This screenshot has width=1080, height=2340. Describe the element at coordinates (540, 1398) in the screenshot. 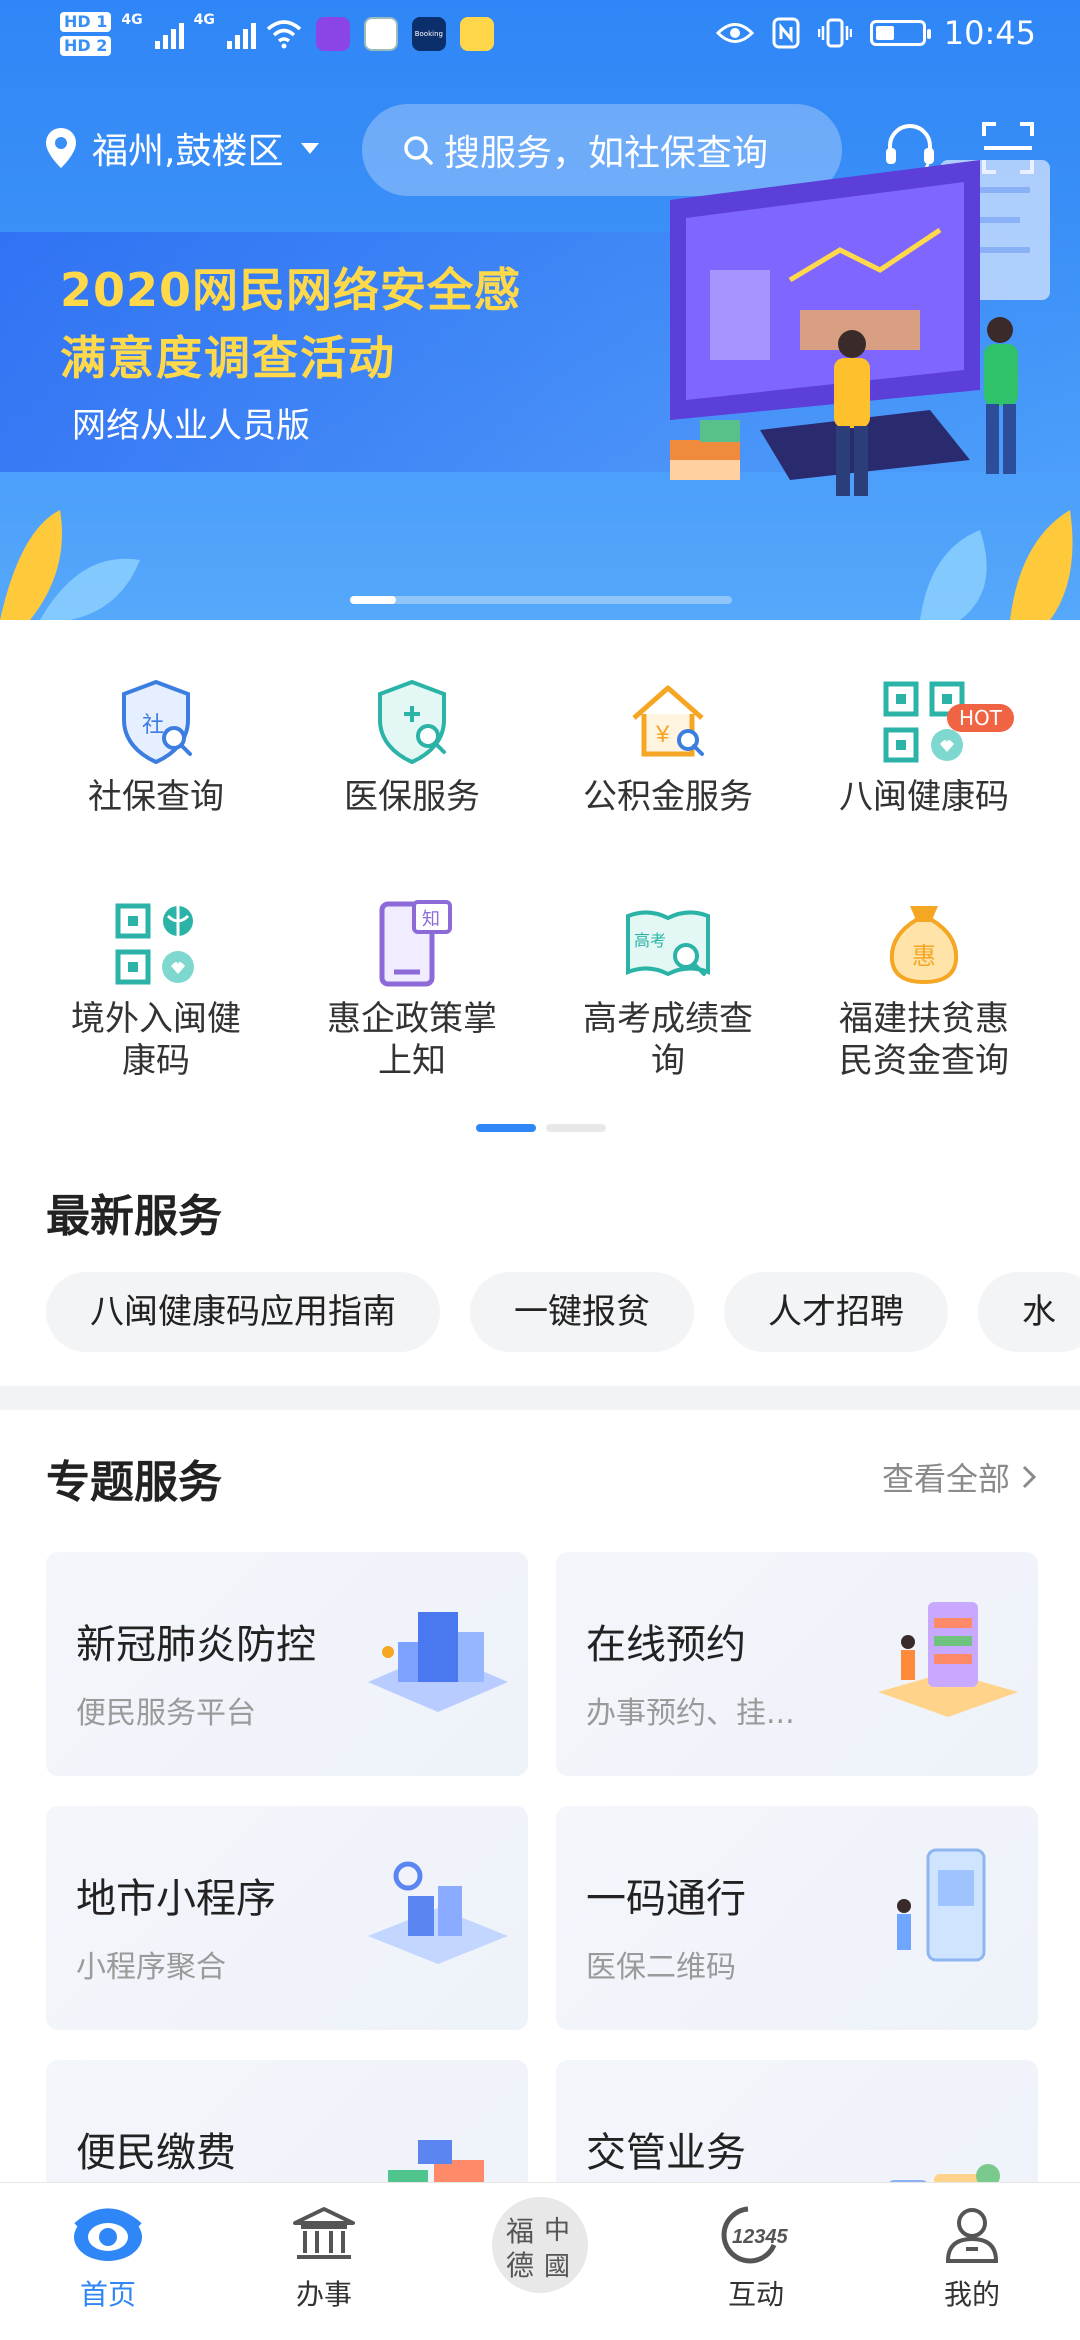

I see `section-divider` at that location.